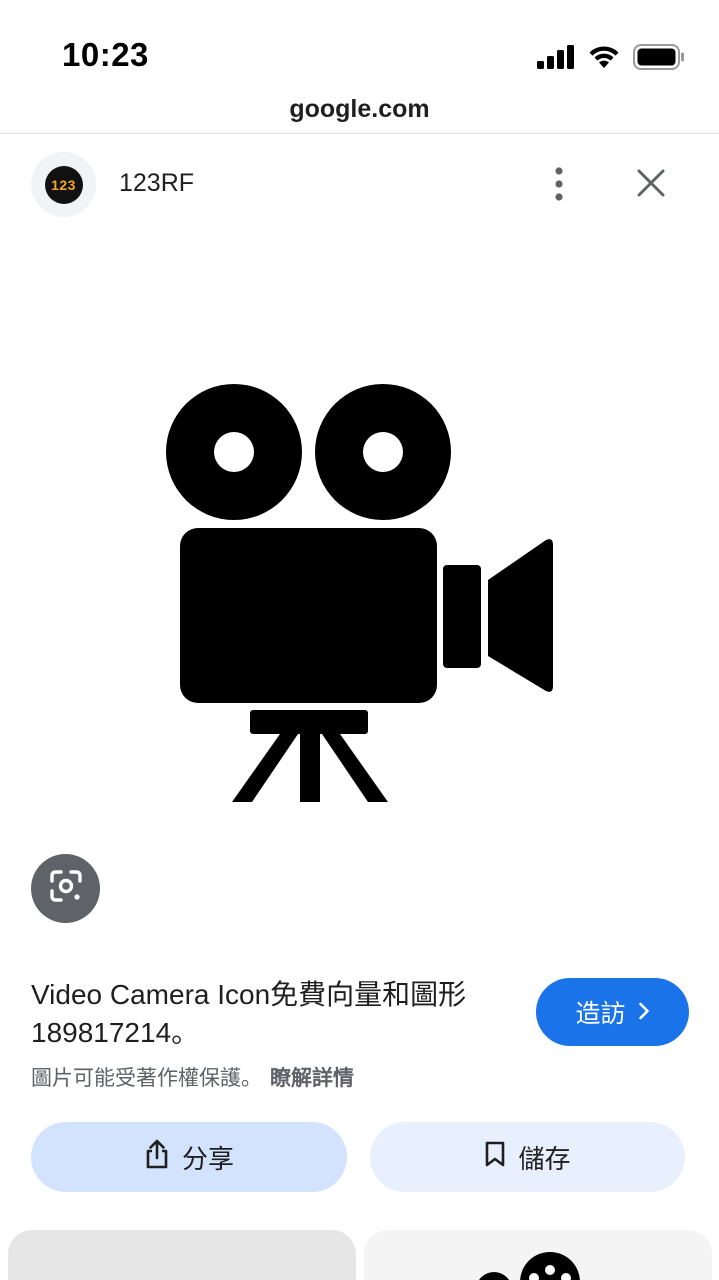 Image resolution: width=719 pixels, height=1280 pixels. I want to click on share-label: 分享, so click(207, 1158).